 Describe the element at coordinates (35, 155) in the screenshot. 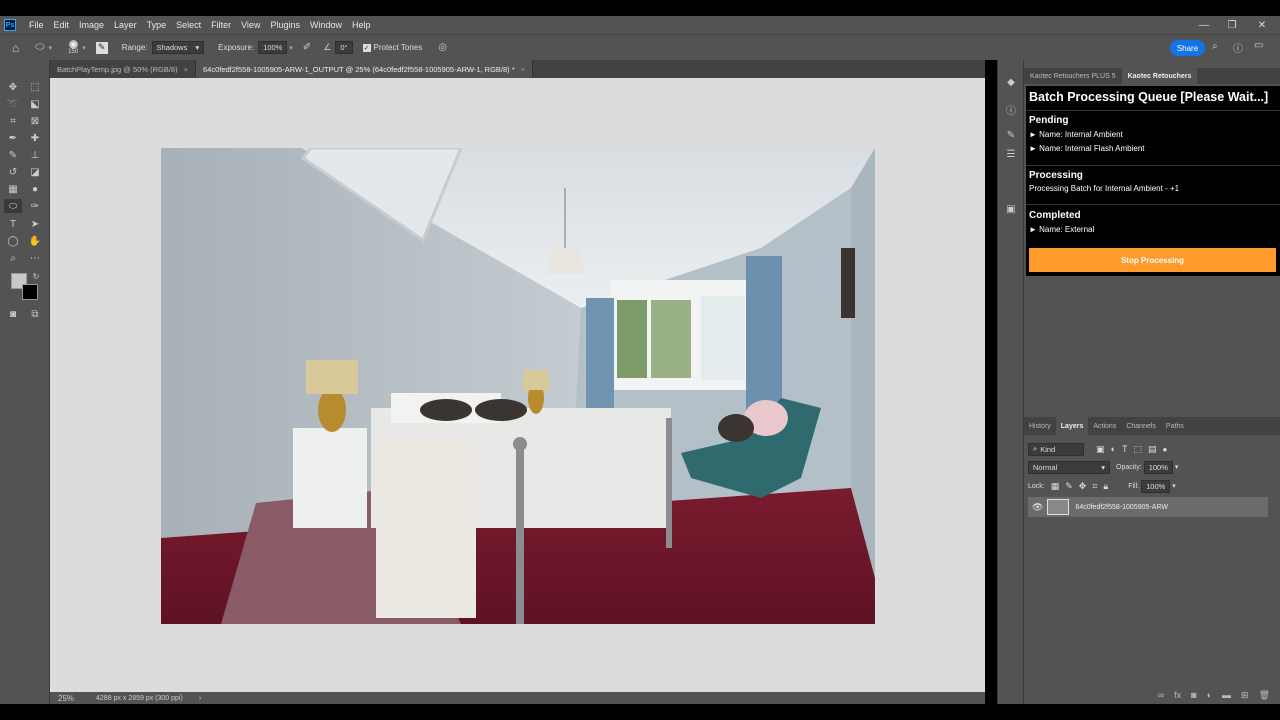

I see `stamp-tool-icon: ⊥` at that location.